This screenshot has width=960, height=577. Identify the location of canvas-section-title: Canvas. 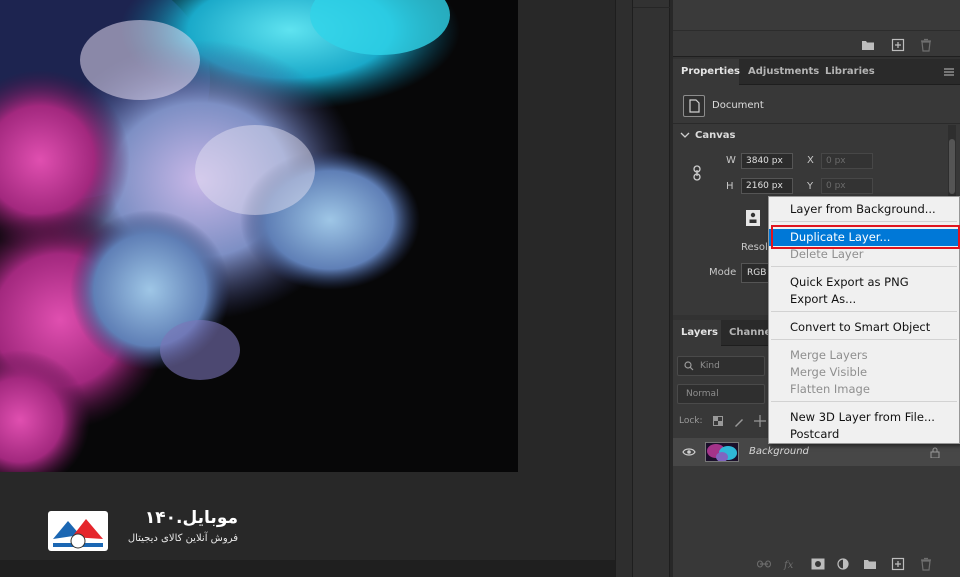
(715, 135).